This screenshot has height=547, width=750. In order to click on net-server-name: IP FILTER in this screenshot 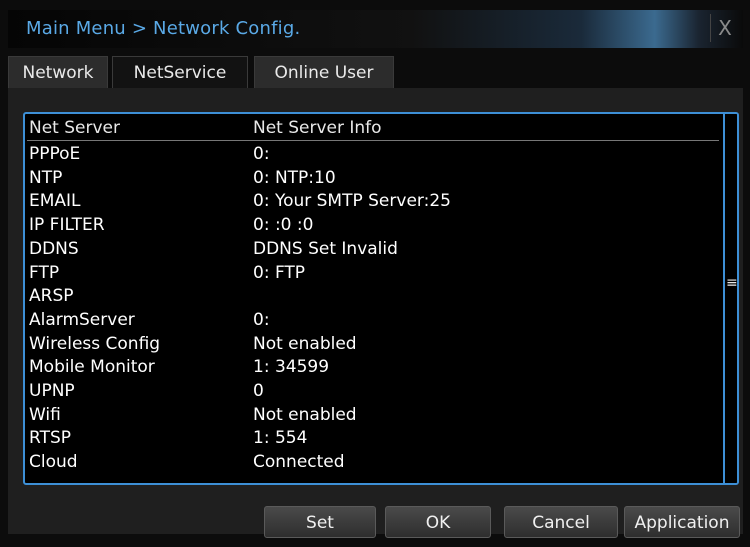, I will do `click(67, 225)`.